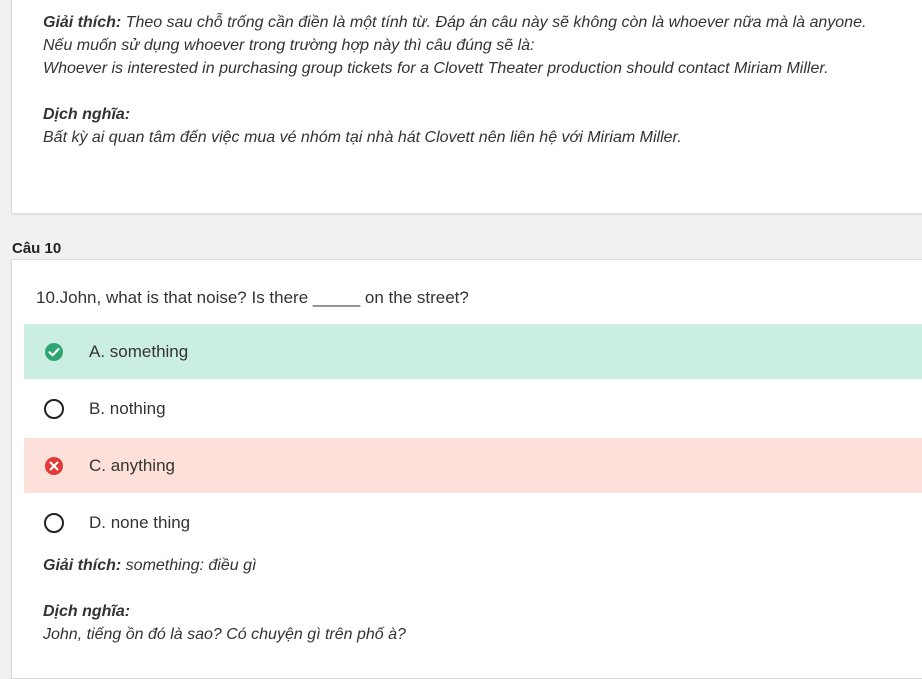  Describe the element at coordinates (473, 408) in the screenshot. I see `option-b: B. nothing` at that location.